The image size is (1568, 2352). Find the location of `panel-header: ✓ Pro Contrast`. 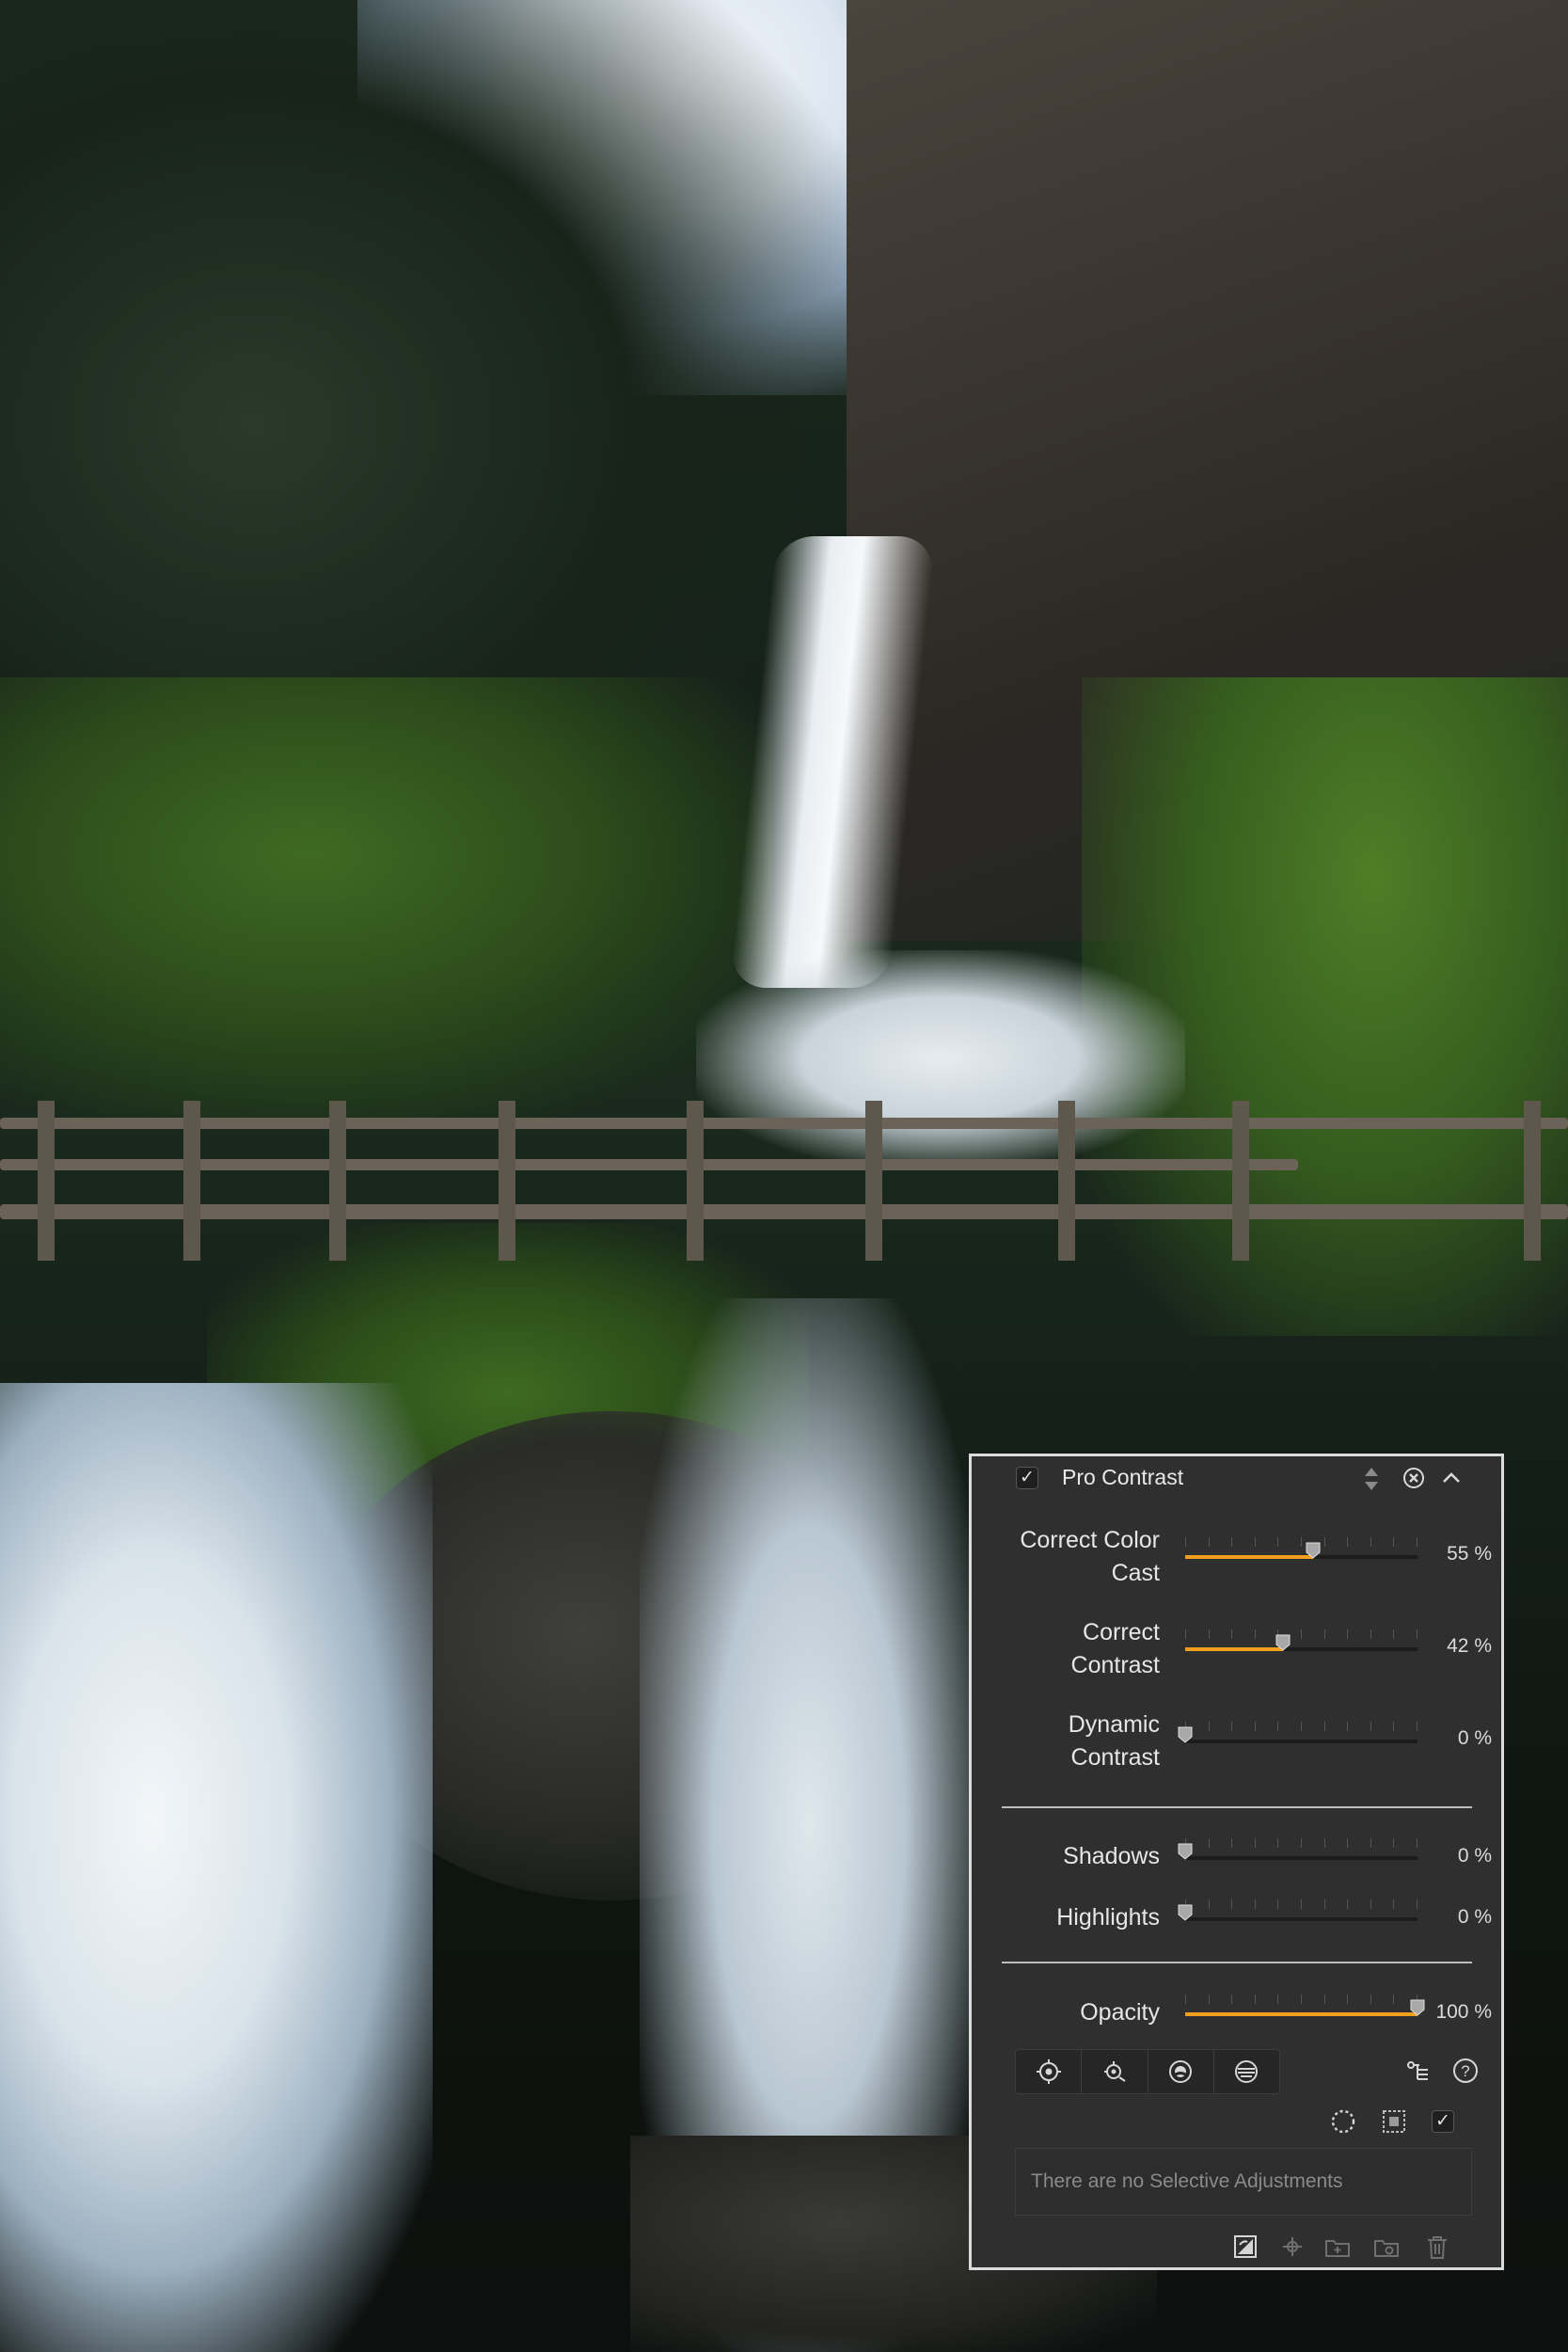

panel-header: ✓ Pro Contrast is located at coordinates (1236, 1477).